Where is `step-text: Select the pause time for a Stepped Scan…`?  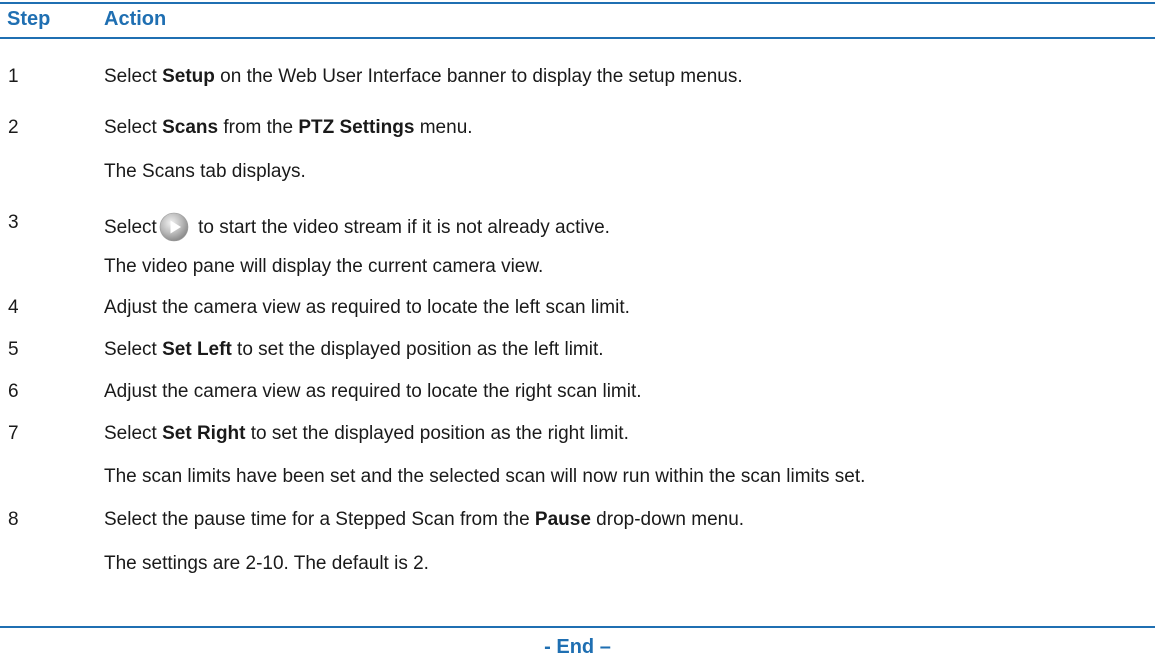 step-text: Select the pause time for a Stepped Scan… is located at coordinates (424, 519).